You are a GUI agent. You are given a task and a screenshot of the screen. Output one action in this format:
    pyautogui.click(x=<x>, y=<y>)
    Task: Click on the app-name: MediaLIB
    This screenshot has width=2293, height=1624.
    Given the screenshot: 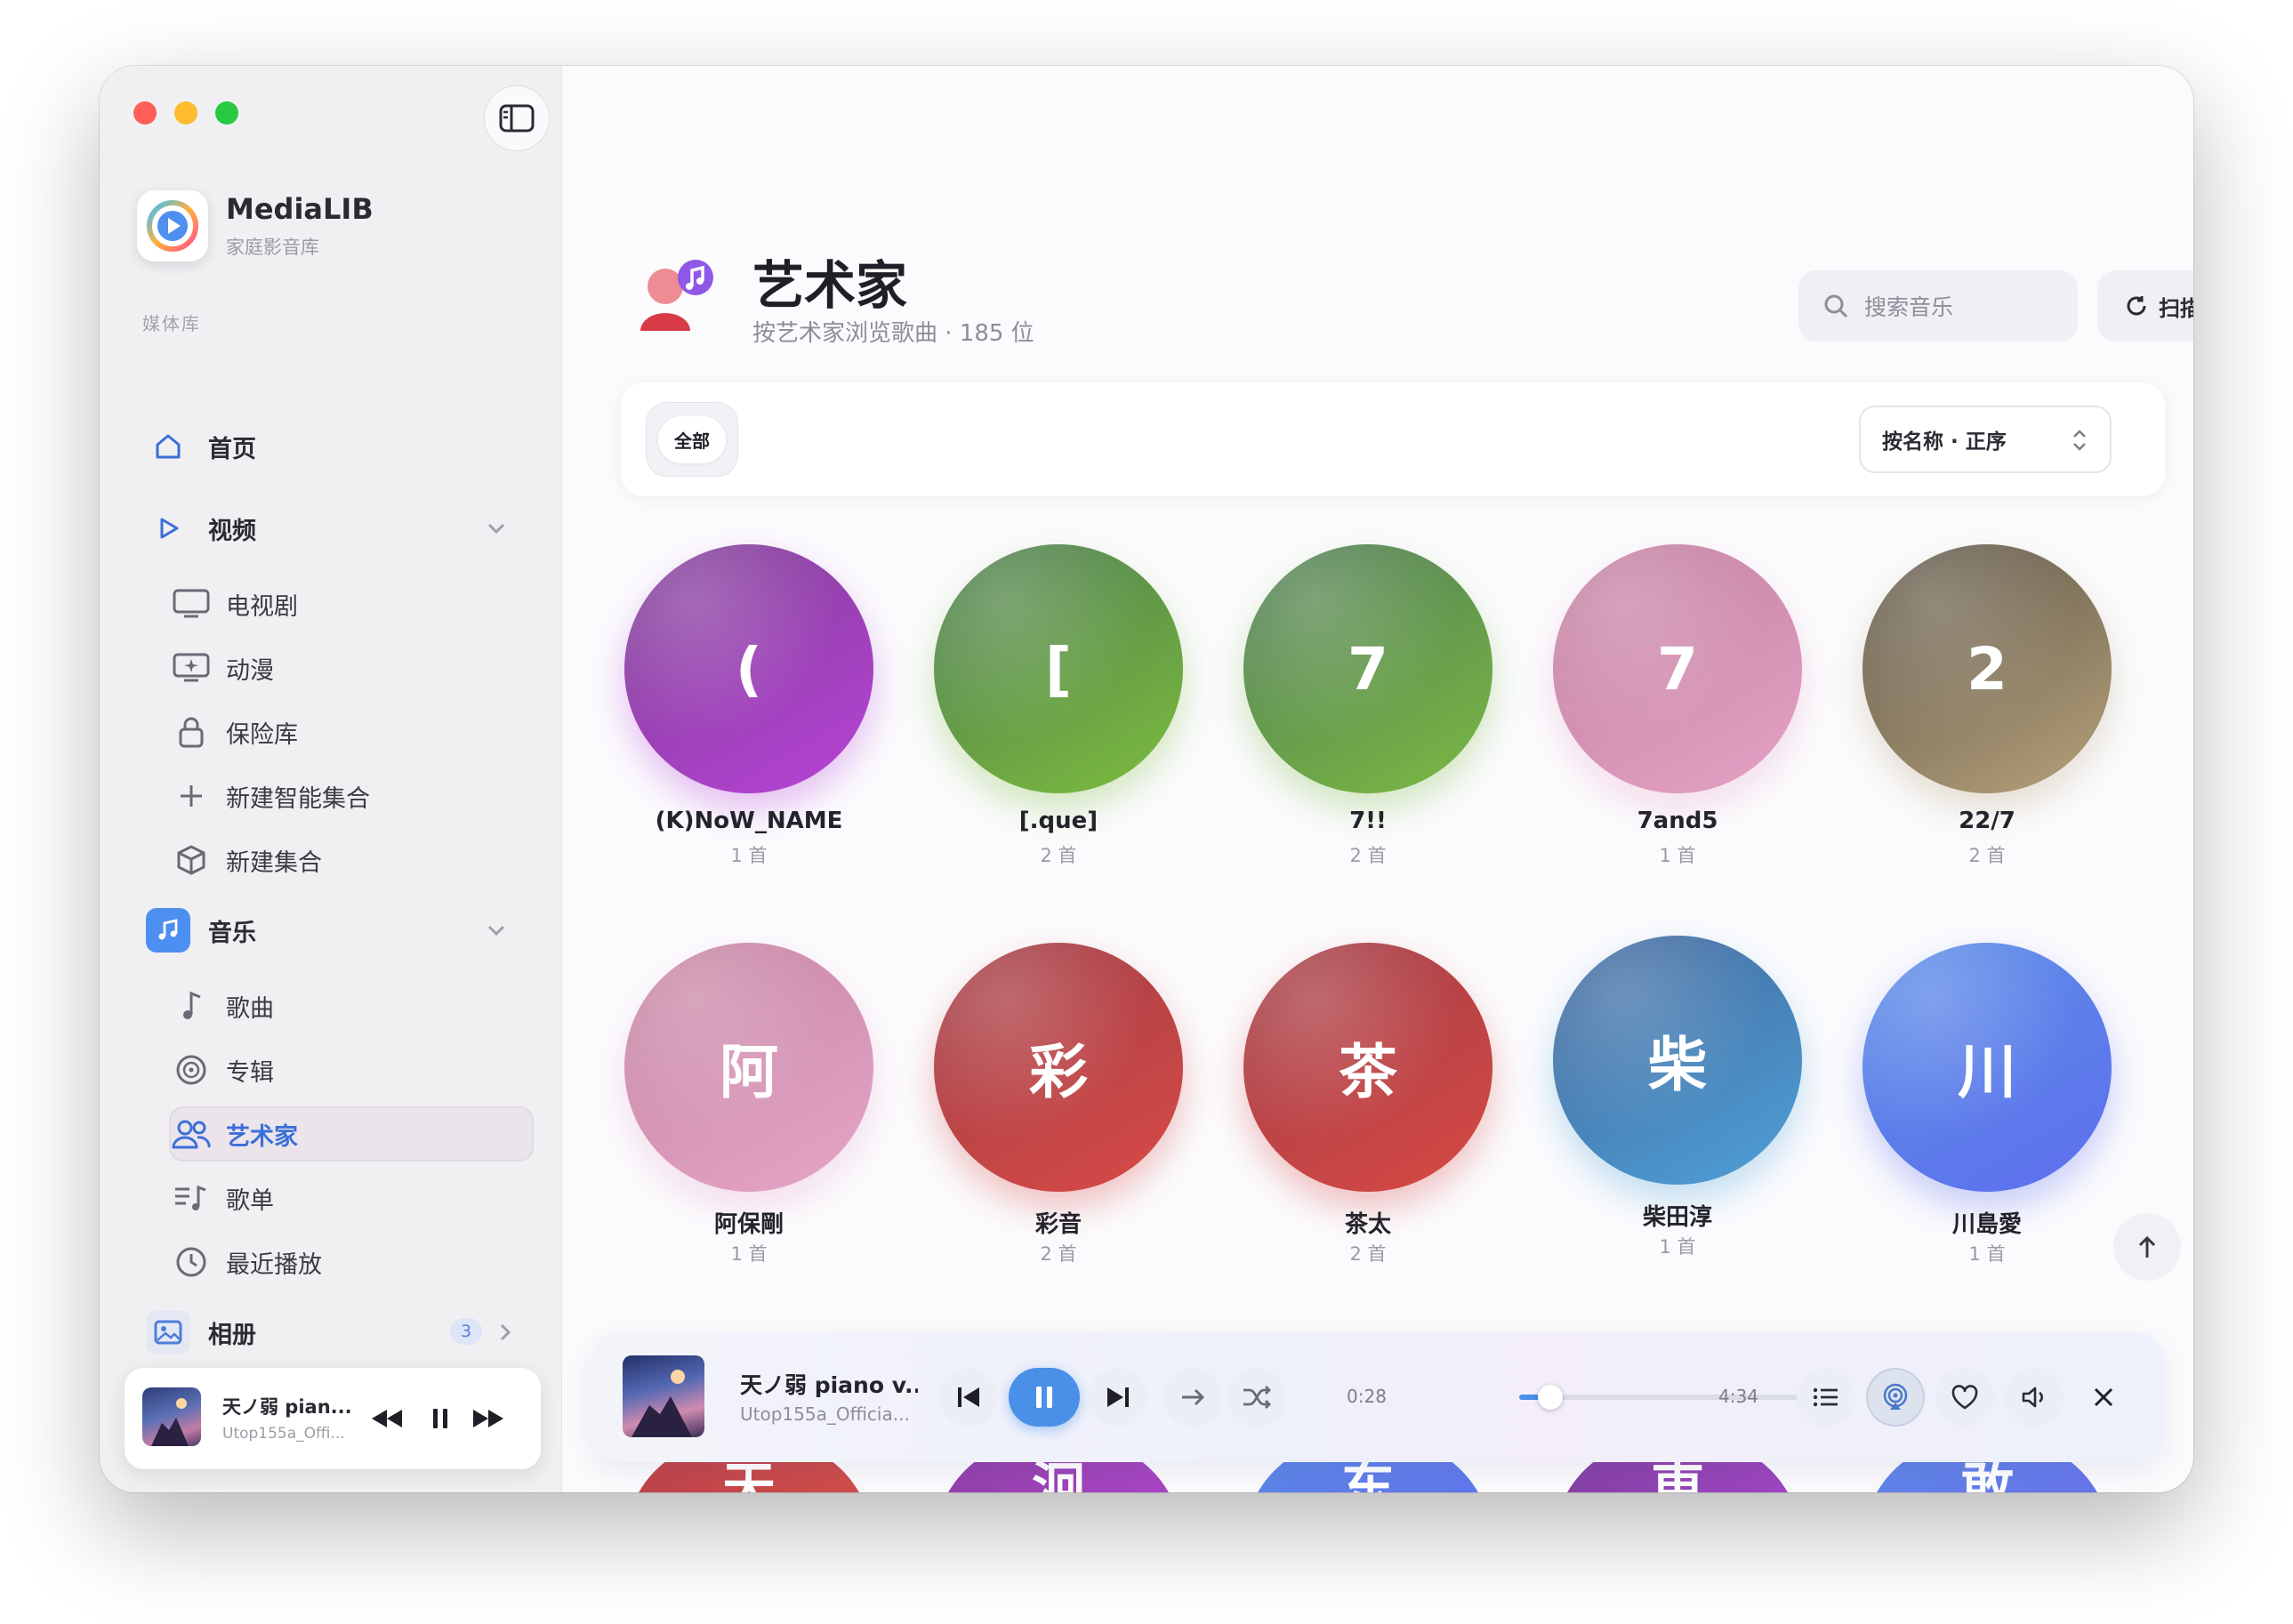 What is the action you would take?
    pyautogui.click(x=300, y=209)
    